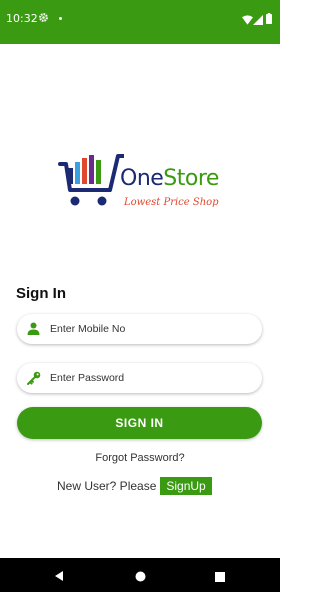 This screenshot has width=320, height=592. I want to click on status-bar: 10:32, so click(140, 22).